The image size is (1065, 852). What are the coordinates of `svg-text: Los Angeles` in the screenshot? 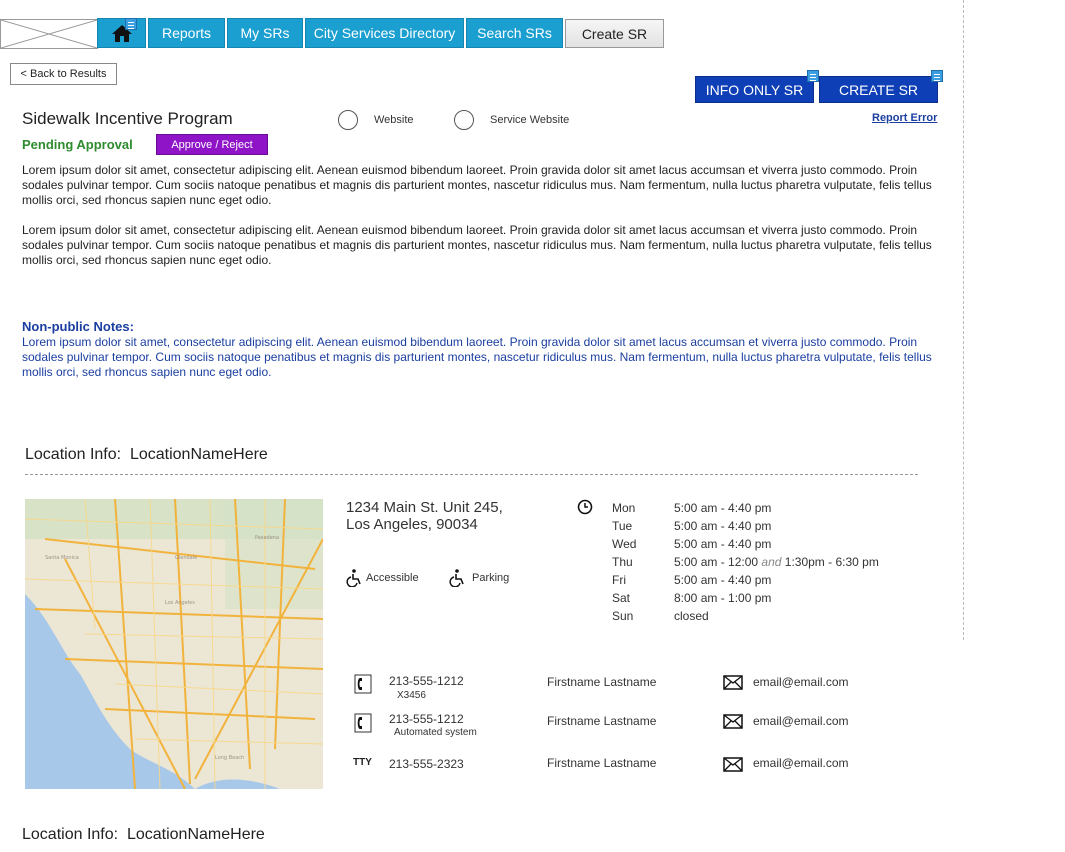 It's located at (180, 603).